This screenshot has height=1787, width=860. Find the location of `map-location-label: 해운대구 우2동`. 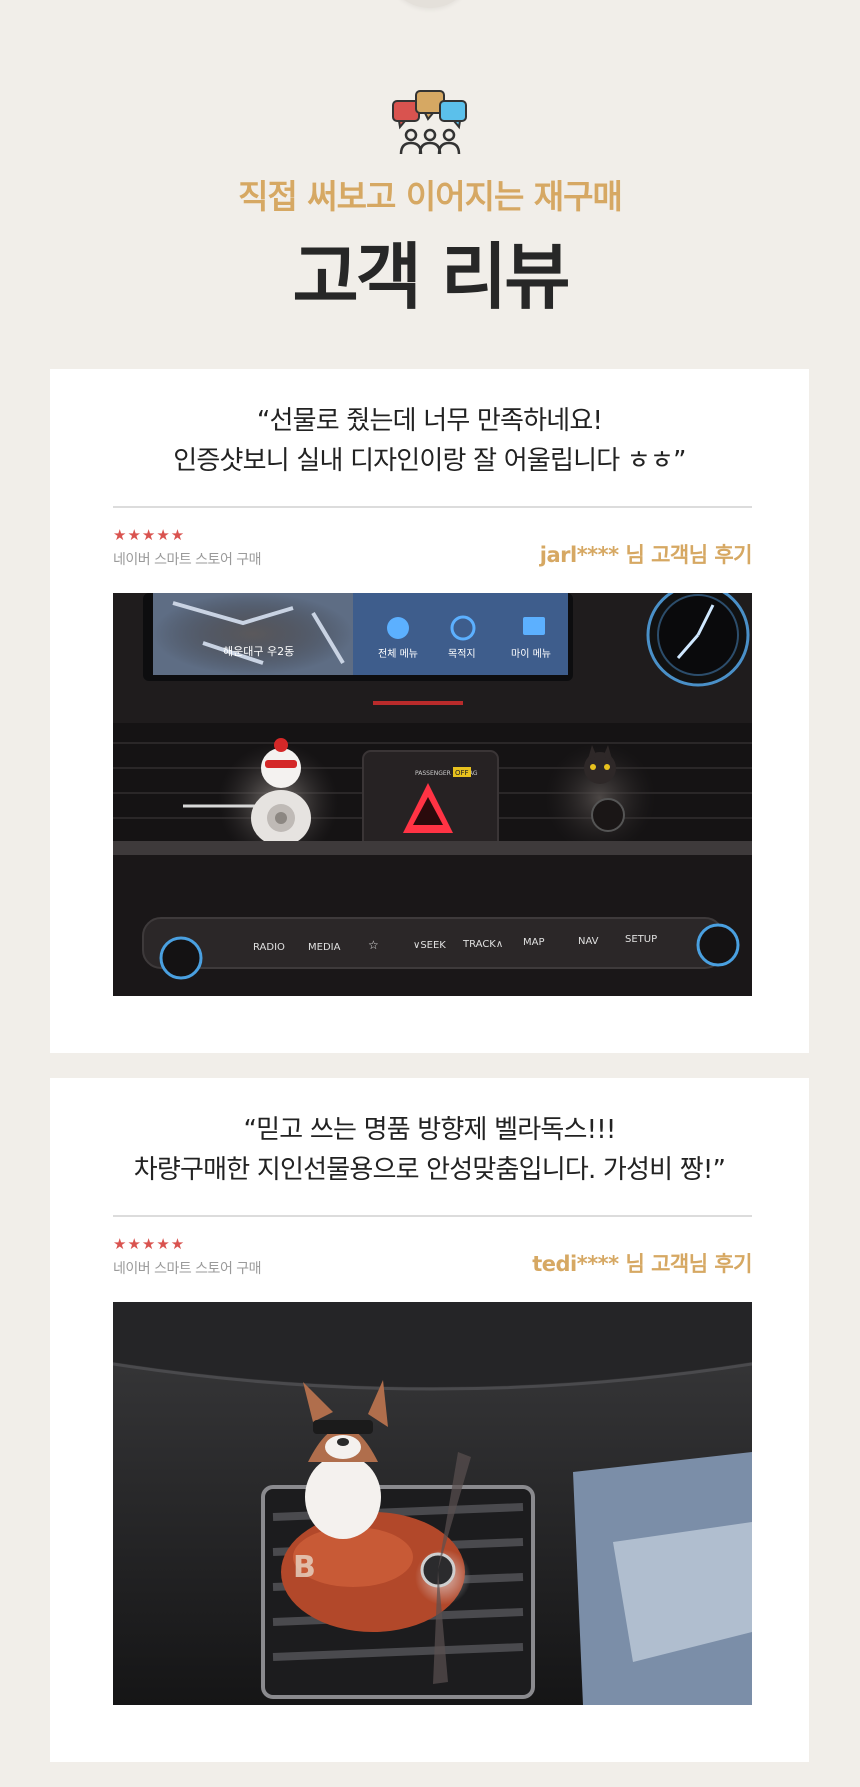

map-location-label: 해운대구 우2동 is located at coordinates (258, 651).